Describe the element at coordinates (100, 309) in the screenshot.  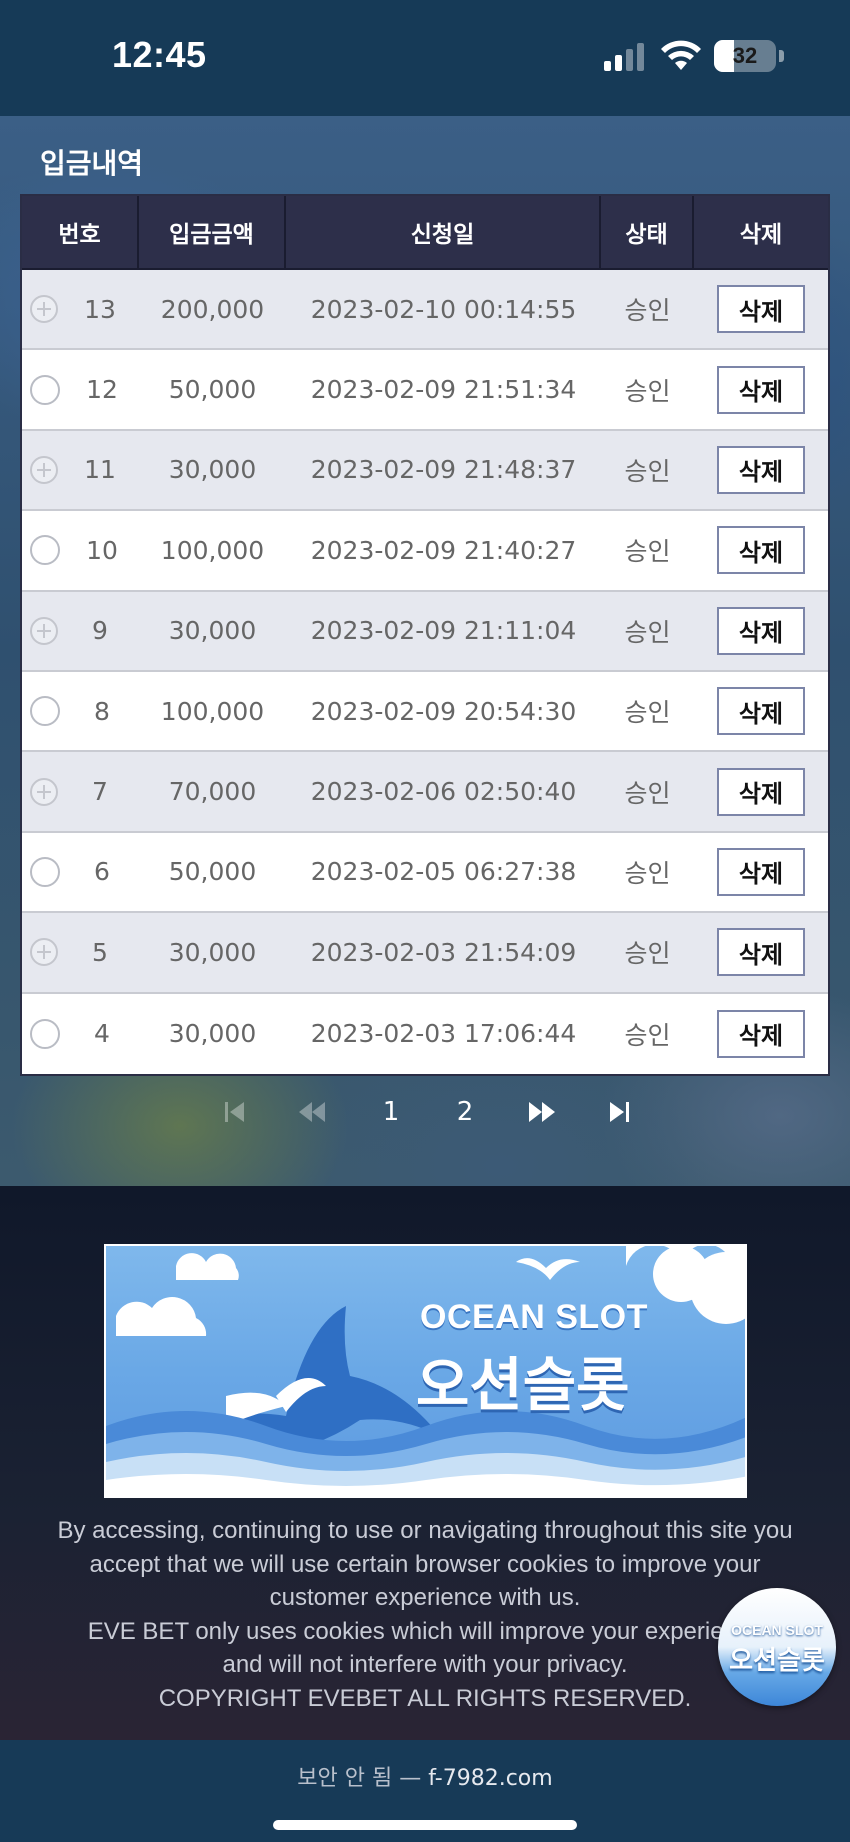
I see `row-number: 13` at that location.